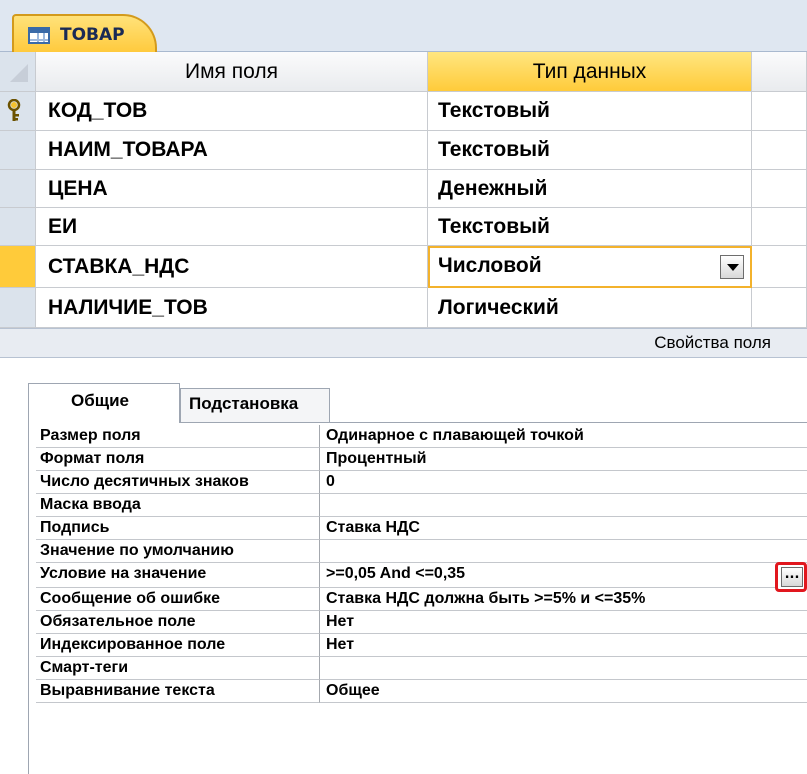 Image resolution: width=807 pixels, height=774 pixels. What do you see at coordinates (178, 622) in the screenshot?
I see `property-label: Обязательное поле` at bounding box center [178, 622].